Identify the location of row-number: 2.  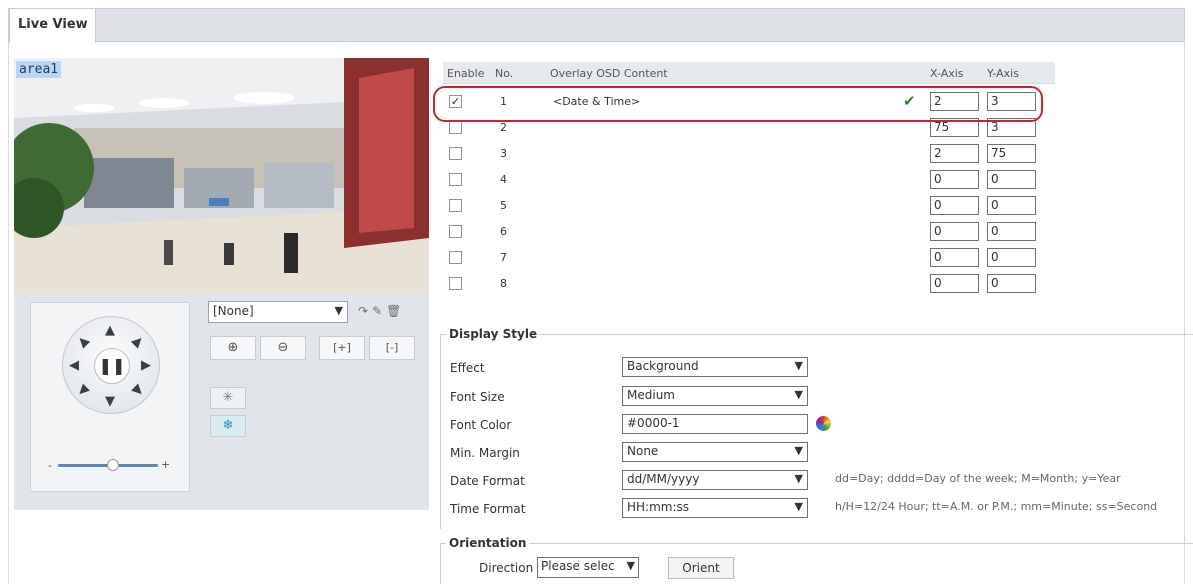
(503, 127).